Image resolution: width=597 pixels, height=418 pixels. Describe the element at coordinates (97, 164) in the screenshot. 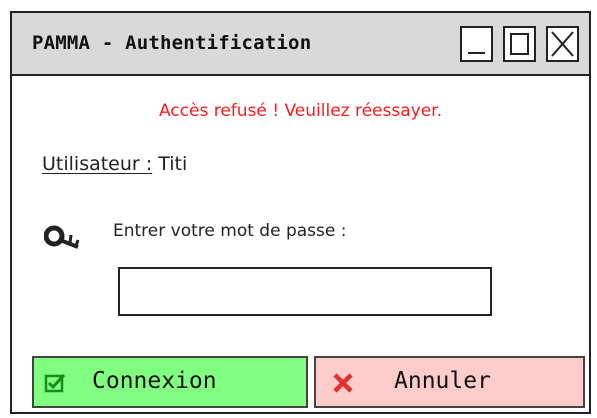

I see `user-label: Utilisateur :` at that location.